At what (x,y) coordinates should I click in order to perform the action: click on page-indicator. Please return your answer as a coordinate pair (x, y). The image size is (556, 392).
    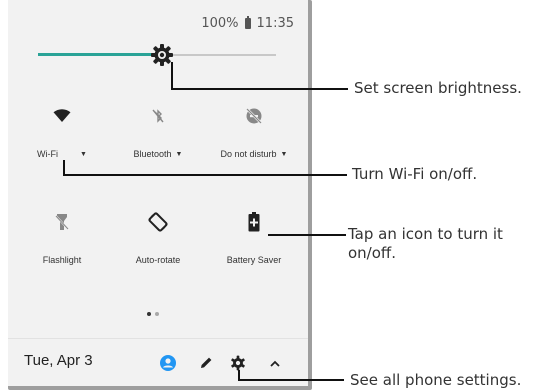
    Looking at the image, I should click on (153, 314).